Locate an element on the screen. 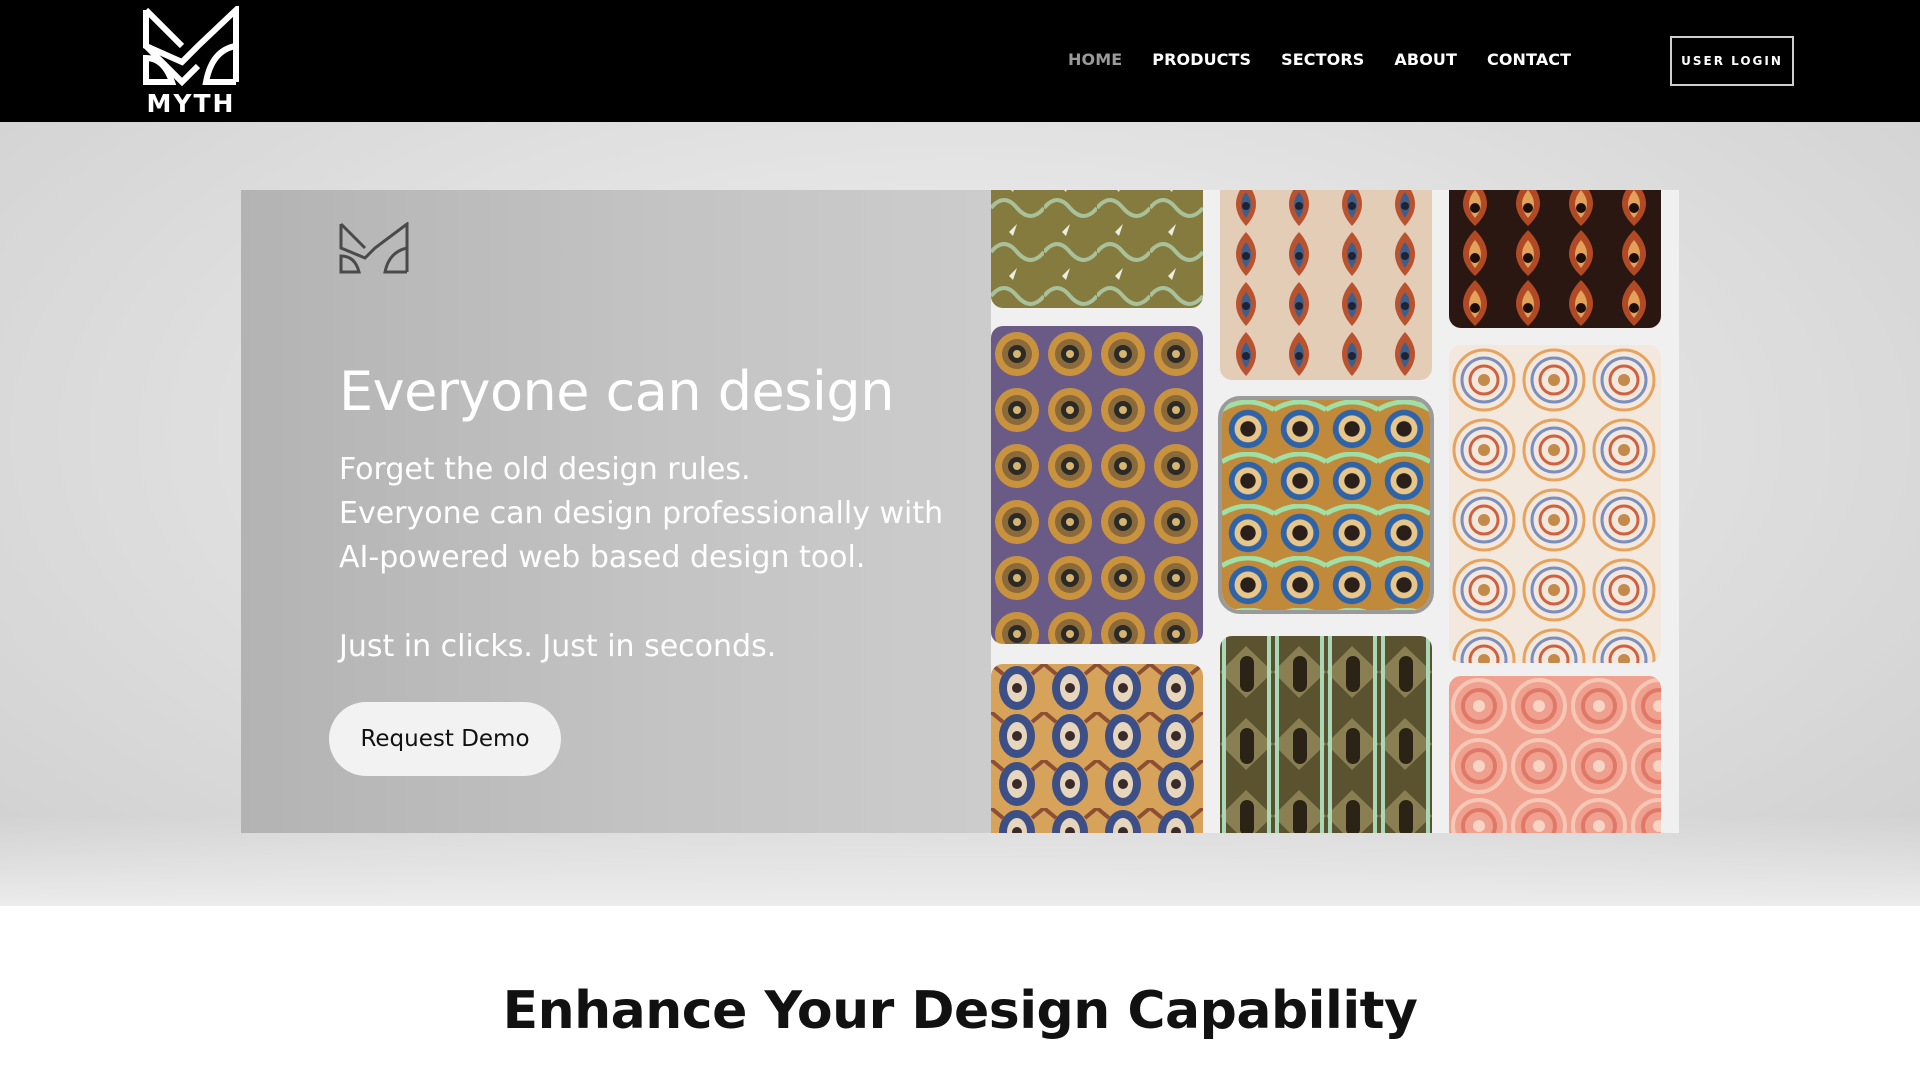 The width and height of the screenshot is (1920, 1080). nav-contact: CONTACT is located at coordinates (1529, 60).